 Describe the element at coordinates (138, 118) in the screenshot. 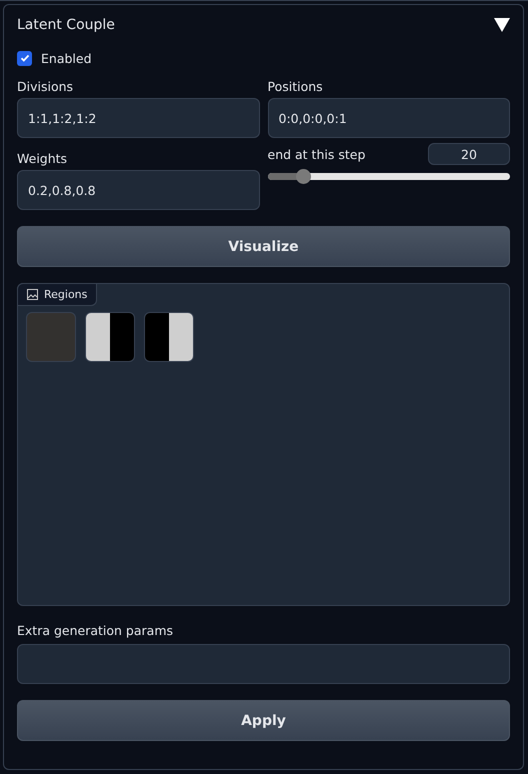

I see `text-field: 1:1,1:2,1:2` at that location.